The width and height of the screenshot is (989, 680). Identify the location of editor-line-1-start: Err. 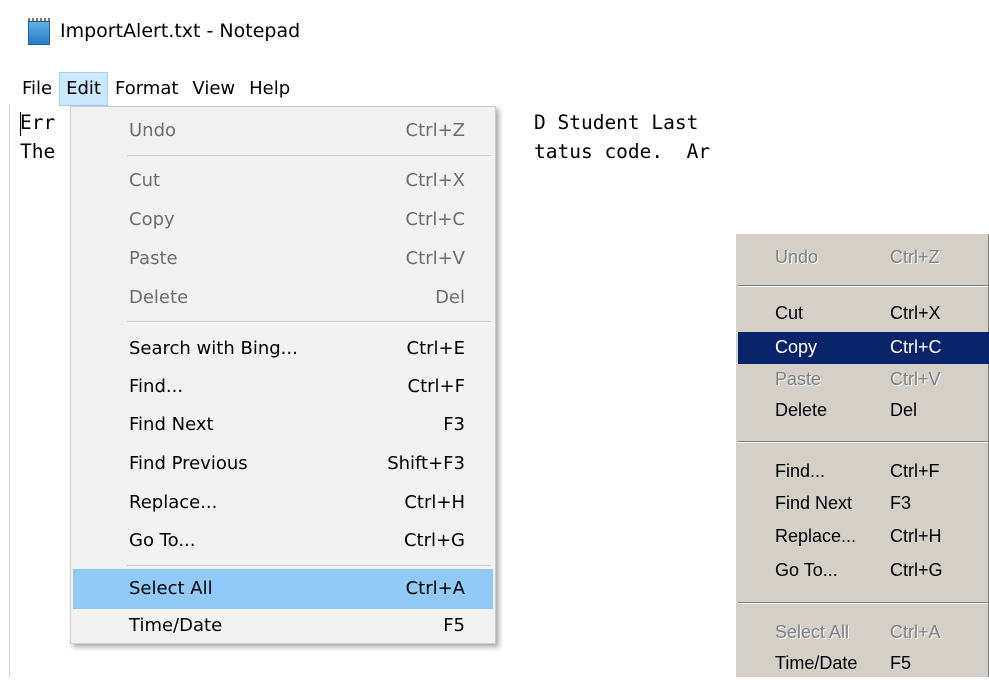
(38, 122).